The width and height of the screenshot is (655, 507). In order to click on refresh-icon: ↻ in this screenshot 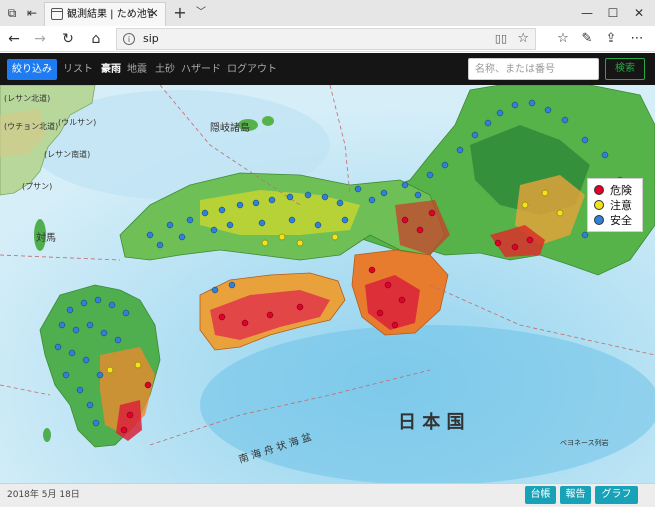, I will do `click(68, 39)`.